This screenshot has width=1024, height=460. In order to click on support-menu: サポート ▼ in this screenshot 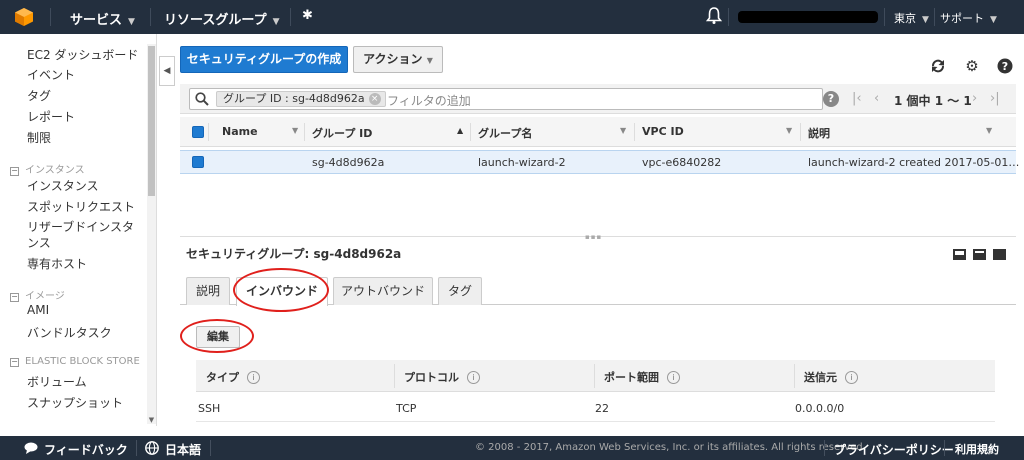, I will do `click(968, 18)`.